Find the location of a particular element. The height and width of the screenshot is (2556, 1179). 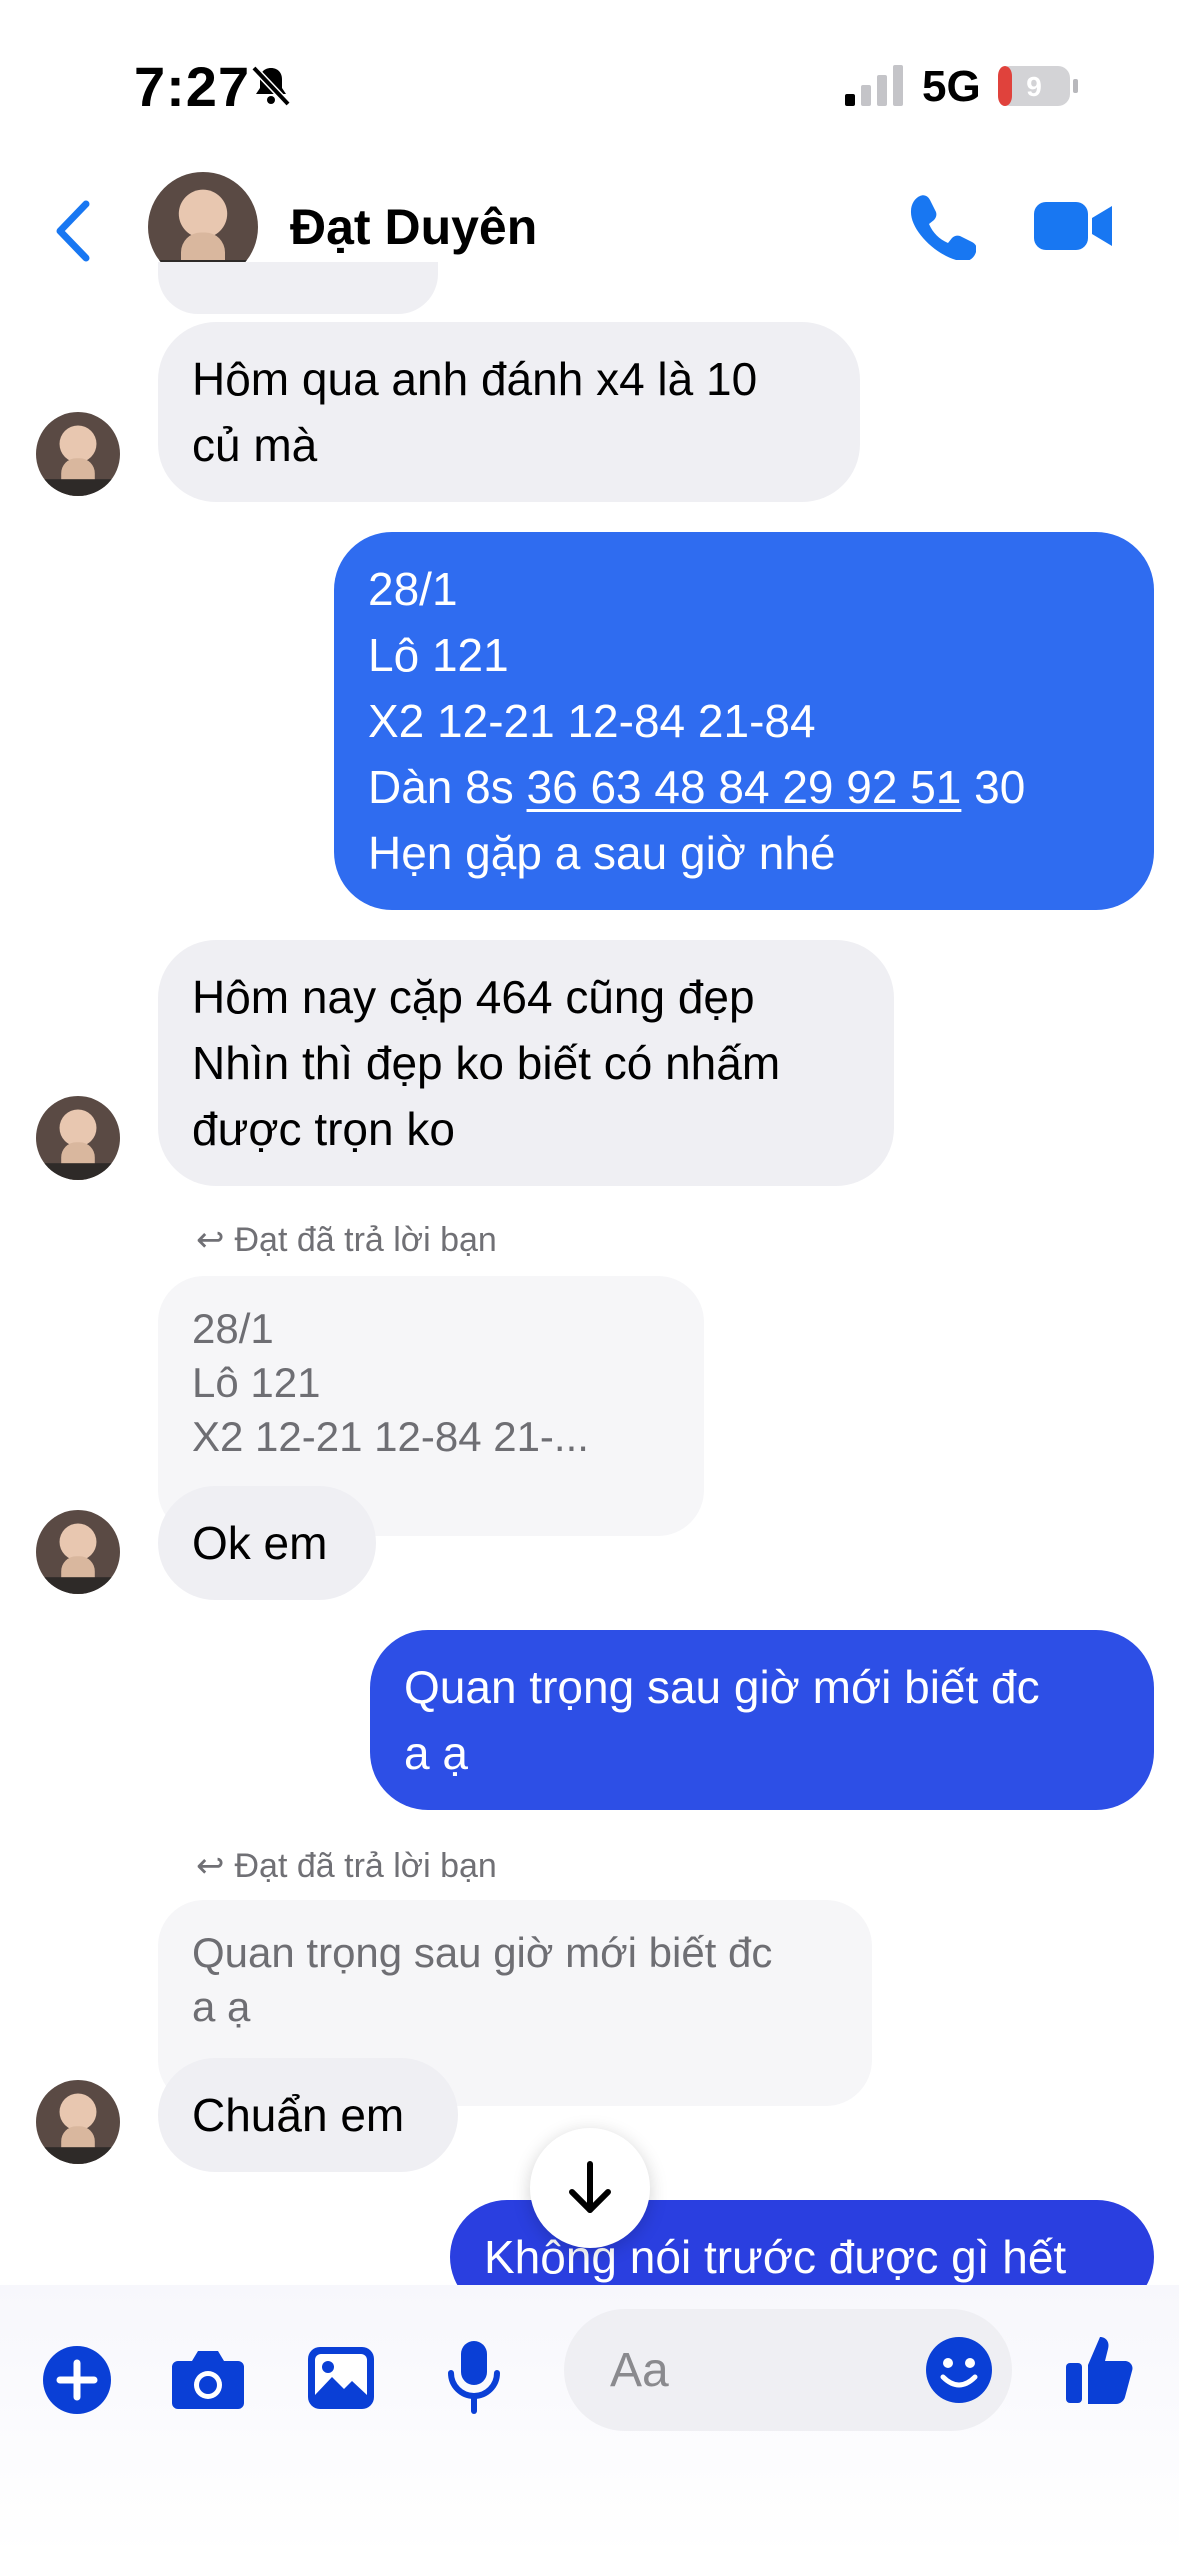

message-incoming-1: Hôm qua anh đánh x4 là 10 củ mà is located at coordinates (509, 412).